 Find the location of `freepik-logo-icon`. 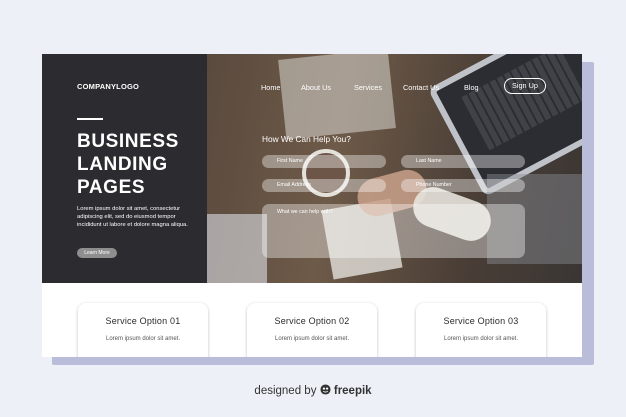

freepik-logo-icon is located at coordinates (325, 389).